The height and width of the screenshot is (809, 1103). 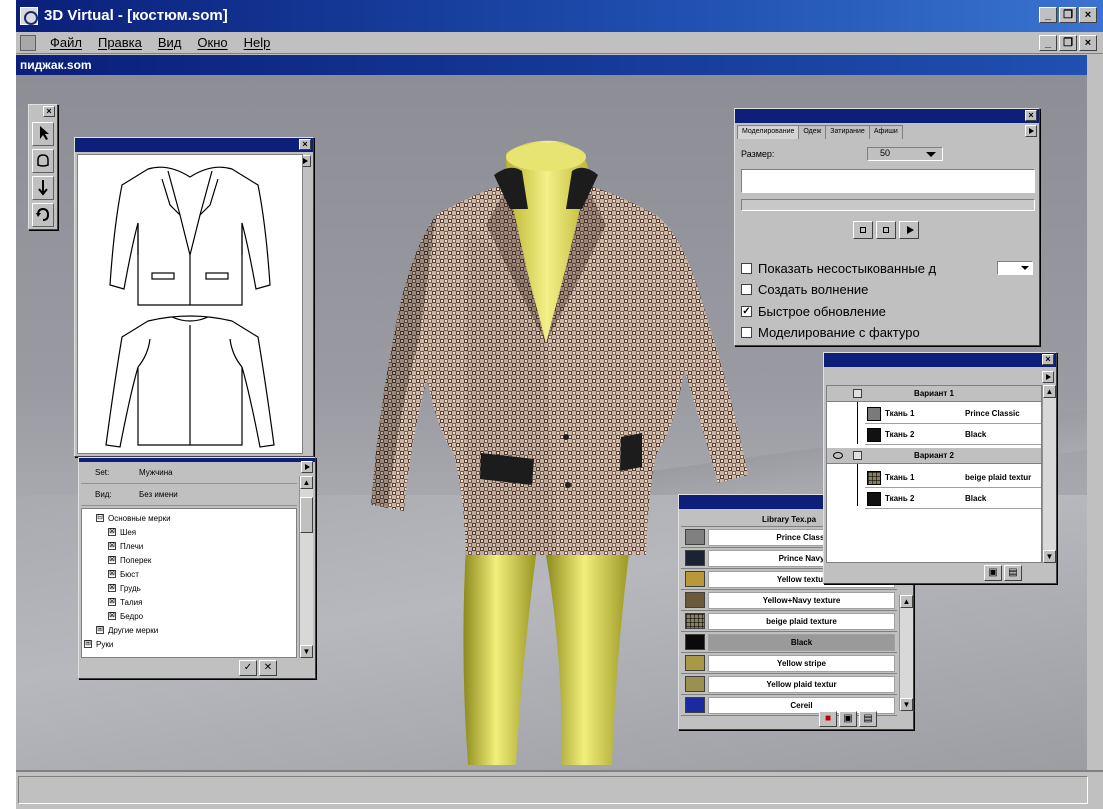 I want to click on tree-node: ⊞ Другие мерки, so click(x=189, y=630).